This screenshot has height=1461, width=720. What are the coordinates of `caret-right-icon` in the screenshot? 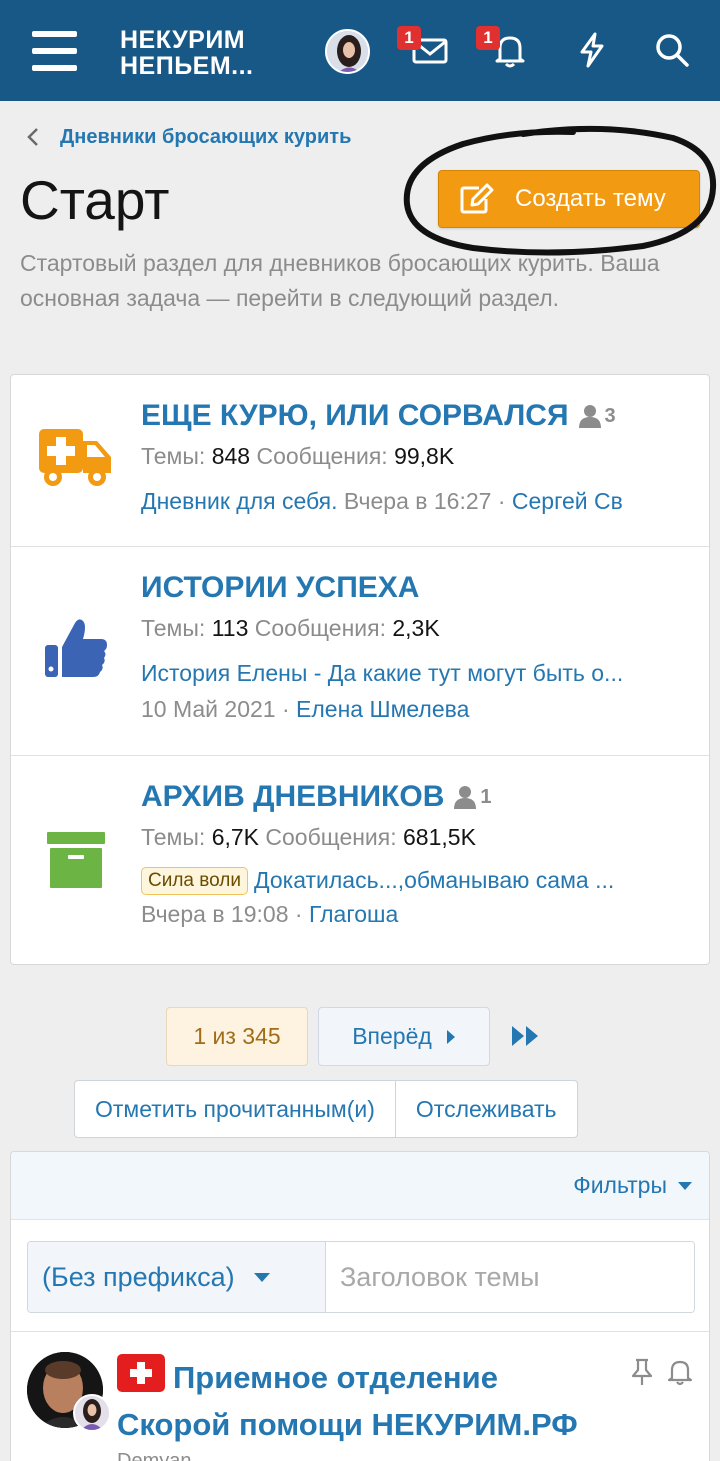 It's located at (450, 1036).